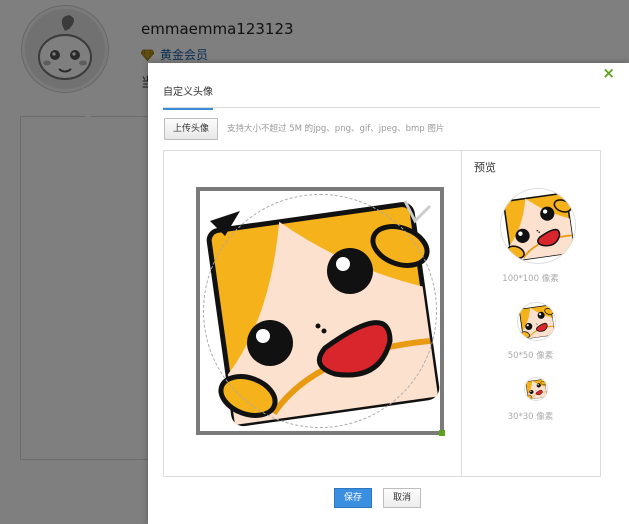  What do you see at coordinates (191, 129) in the screenshot?
I see `upload-avatar-button: 上传头像` at bounding box center [191, 129].